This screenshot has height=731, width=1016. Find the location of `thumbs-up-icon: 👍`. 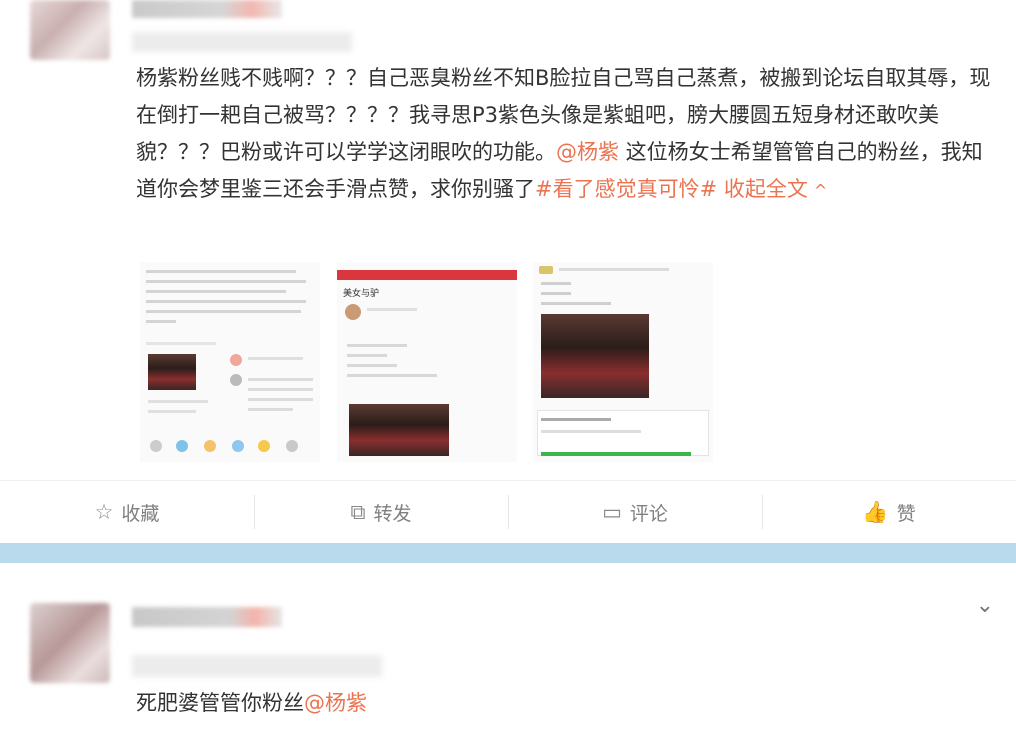

thumbs-up-icon: 👍 is located at coordinates (875, 511).